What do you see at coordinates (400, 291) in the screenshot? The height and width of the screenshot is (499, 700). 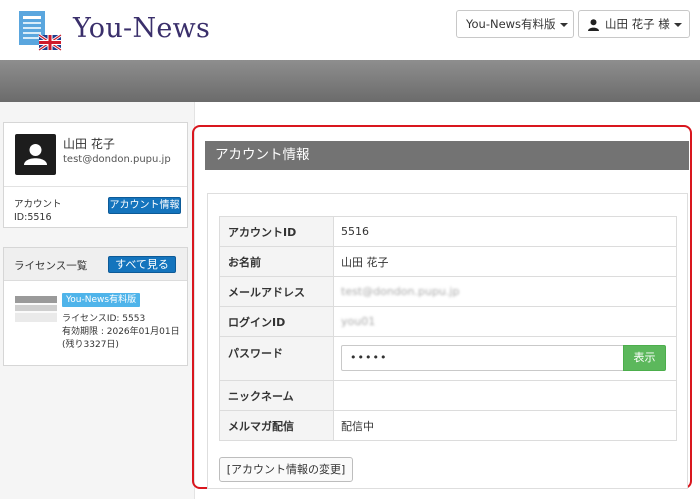 I see `email-value-blurred: test@dondon.pupu.jp` at bounding box center [400, 291].